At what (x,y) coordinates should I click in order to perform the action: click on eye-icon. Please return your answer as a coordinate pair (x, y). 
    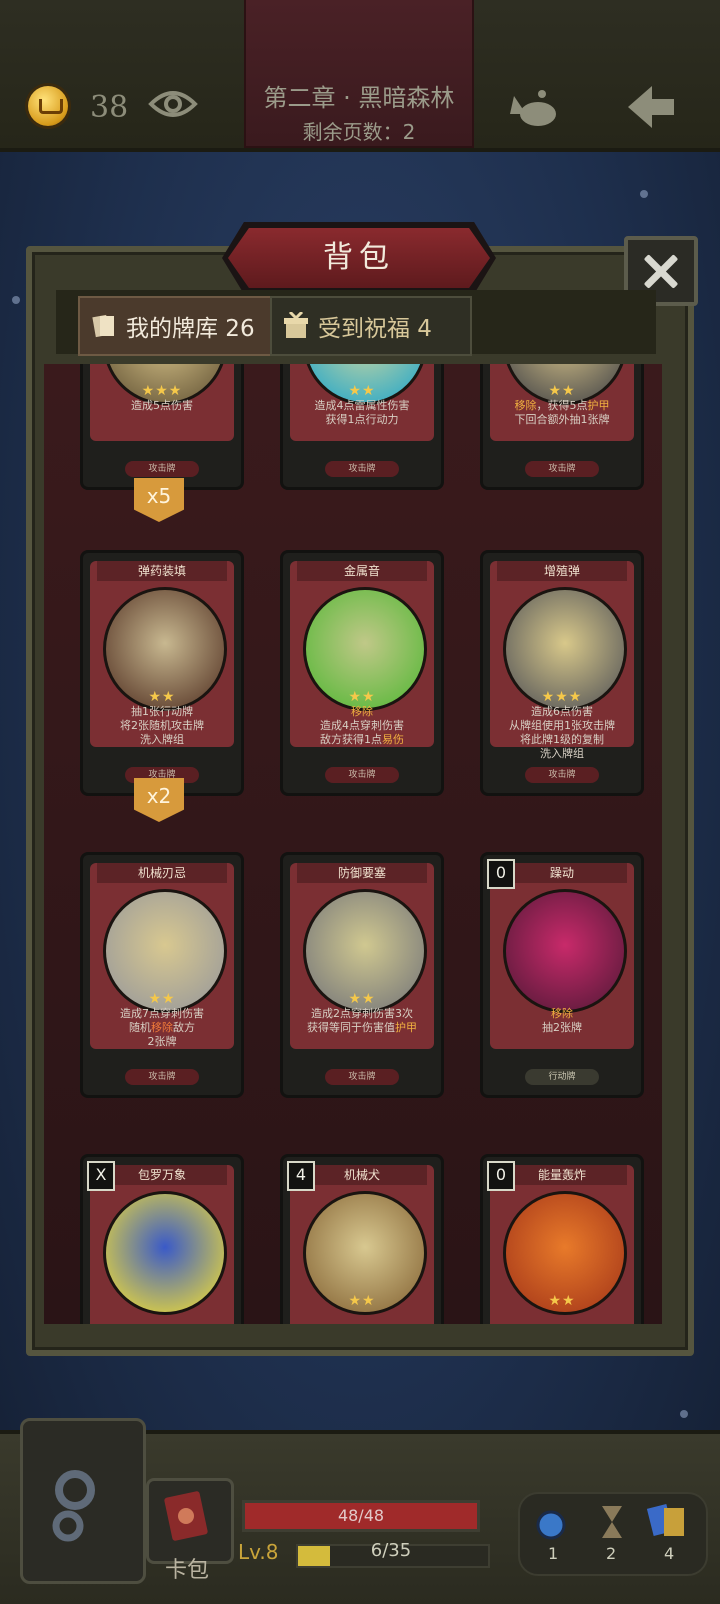
    Looking at the image, I should click on (173, 104).